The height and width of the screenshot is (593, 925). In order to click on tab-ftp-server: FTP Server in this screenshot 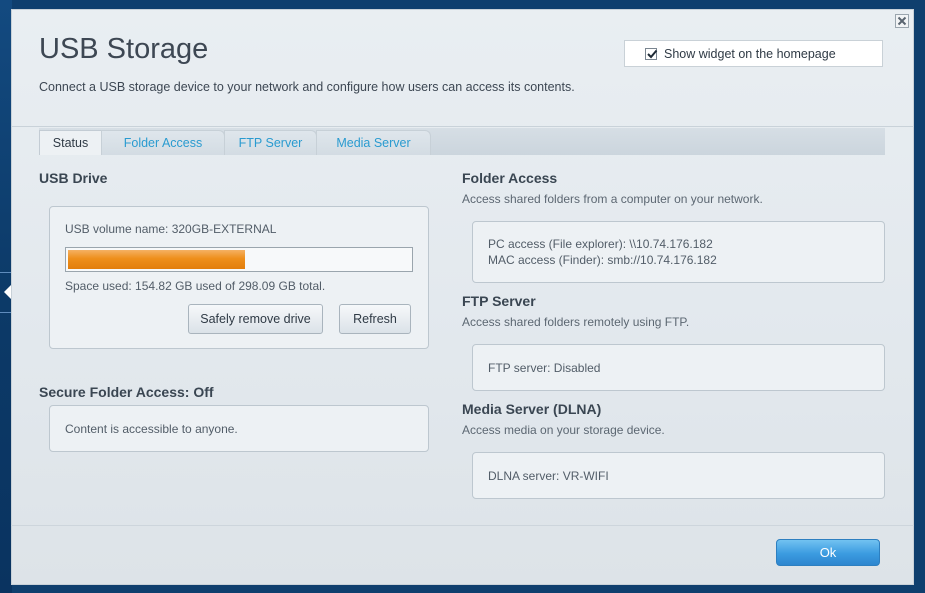, I will do `click(270, 142)`.